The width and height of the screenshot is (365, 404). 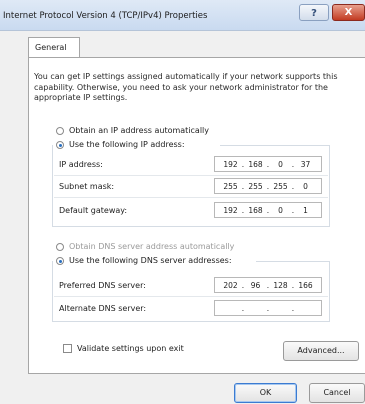 I want to click on subnet-mask-label: Subnet mask:, so click(x=87, y=186).